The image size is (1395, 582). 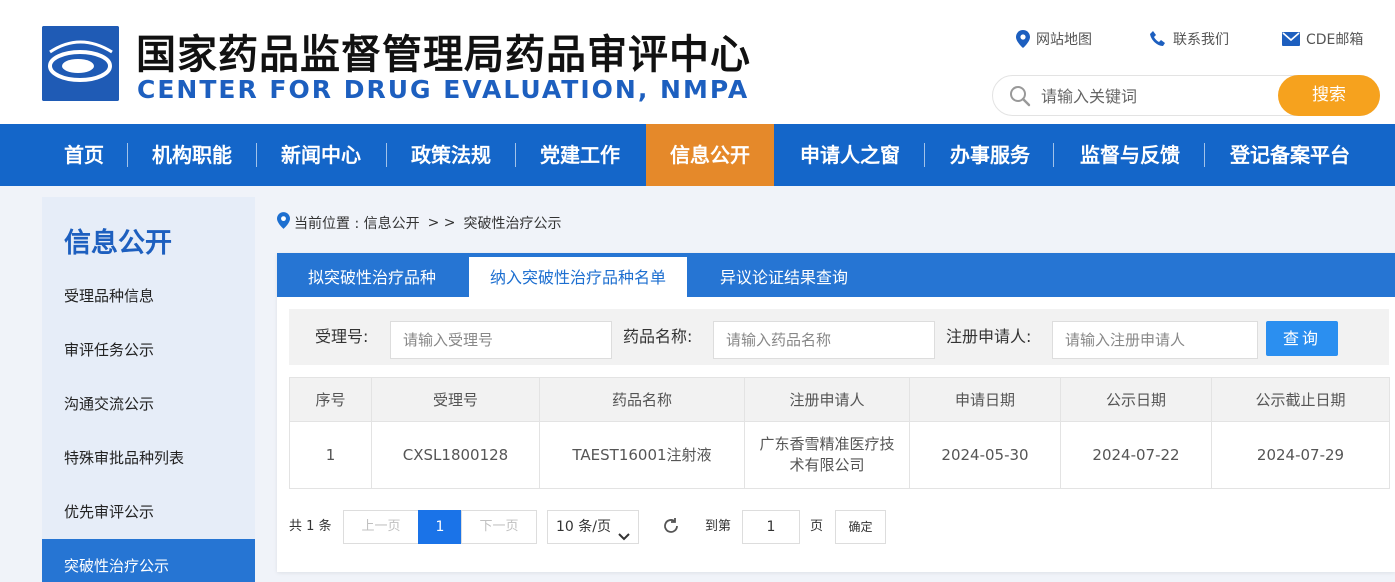 I want to click on nav-item-info-disclosure: 信息公开, so click(x=710, y=155).